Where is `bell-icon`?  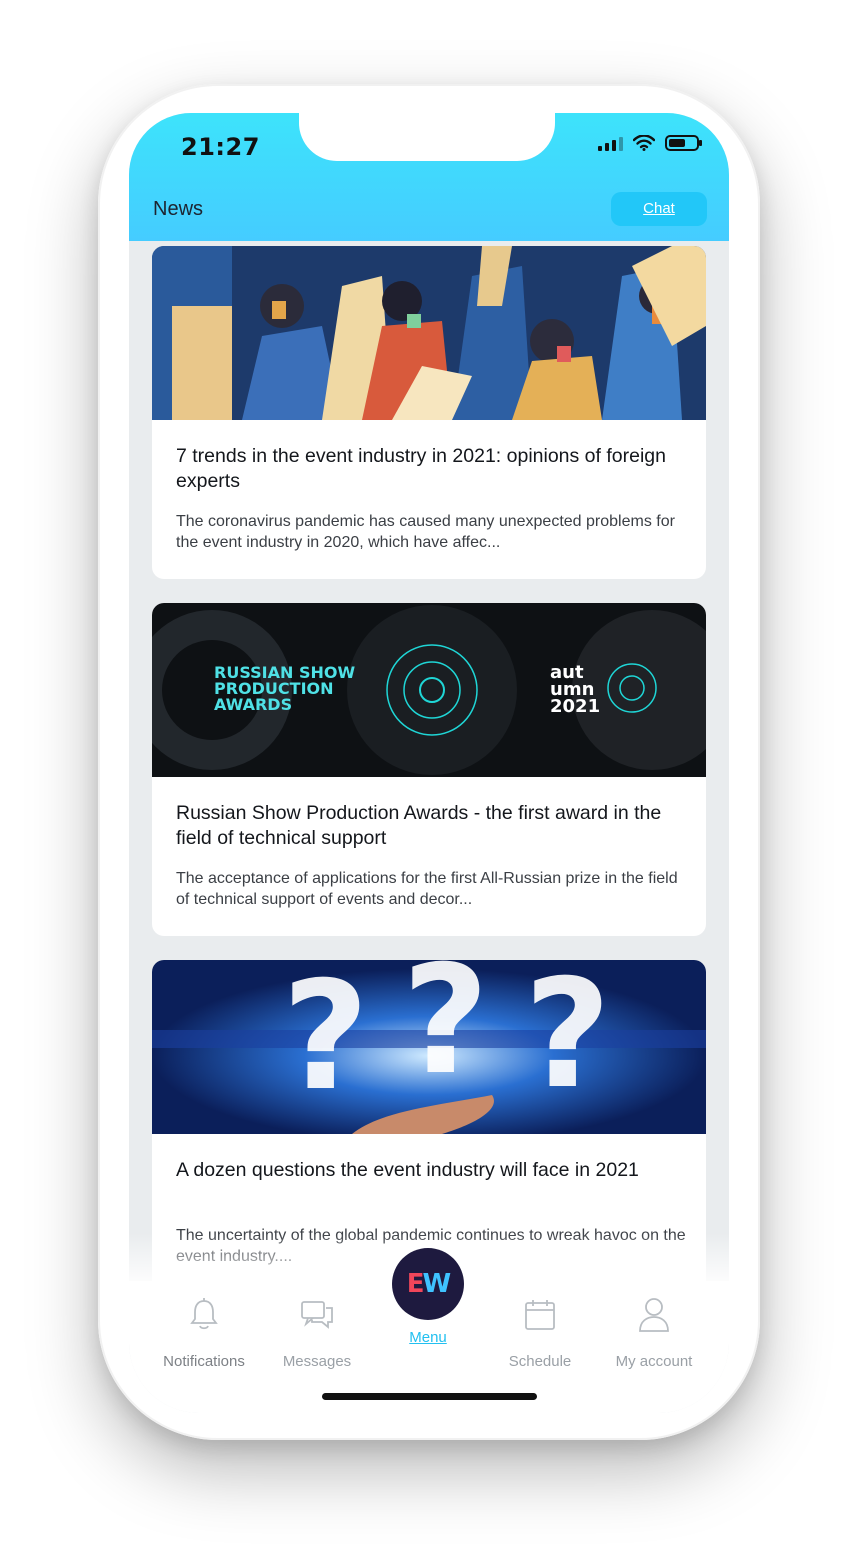
bell-icon is located at coordinates (204, 1314).